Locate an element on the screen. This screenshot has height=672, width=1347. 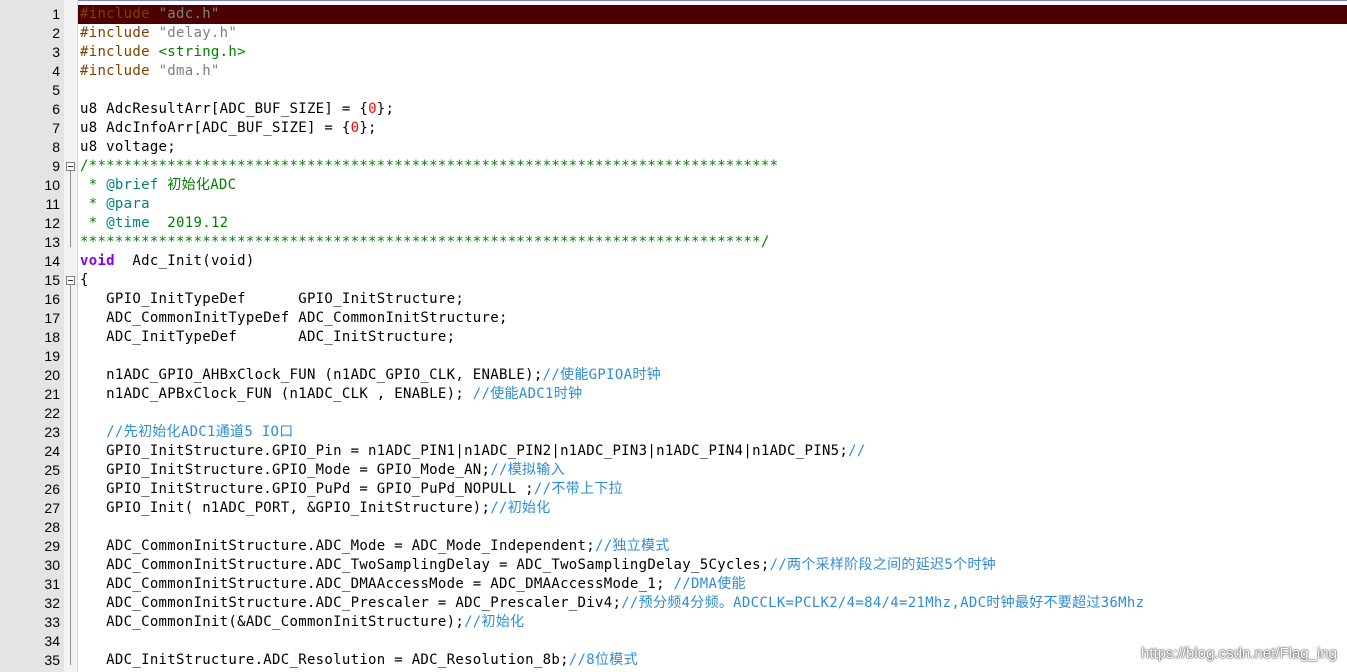
code-text: #include "delay.h" is located at coordinates (158, 33).